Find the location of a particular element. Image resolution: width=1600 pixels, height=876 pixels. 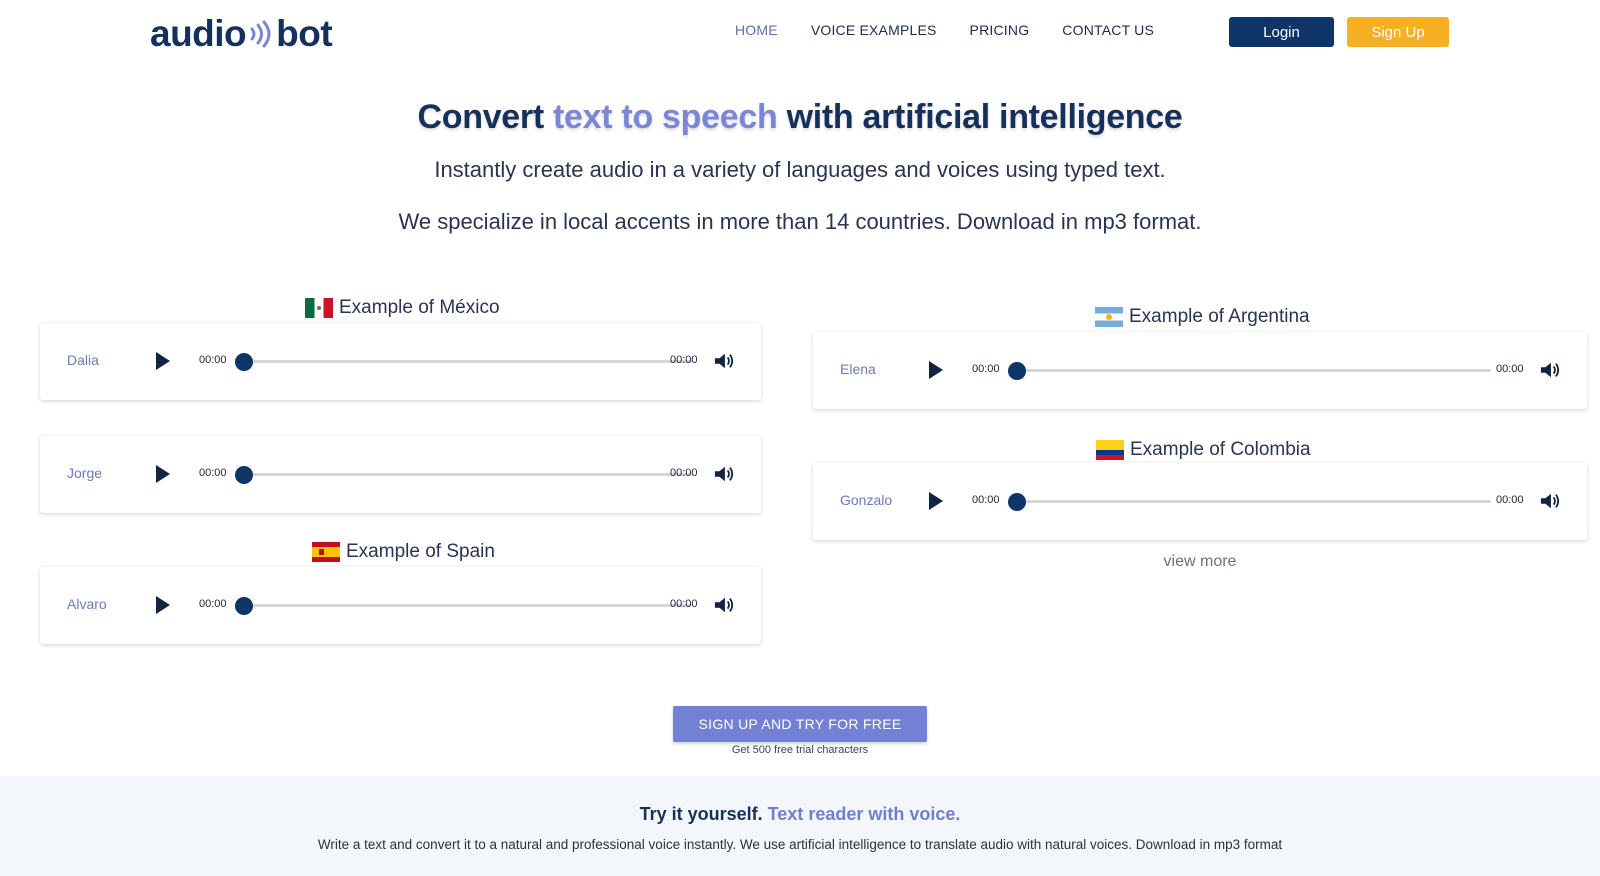

nav-contact-us: CONTACT US is located at coordinates (1108, 30).